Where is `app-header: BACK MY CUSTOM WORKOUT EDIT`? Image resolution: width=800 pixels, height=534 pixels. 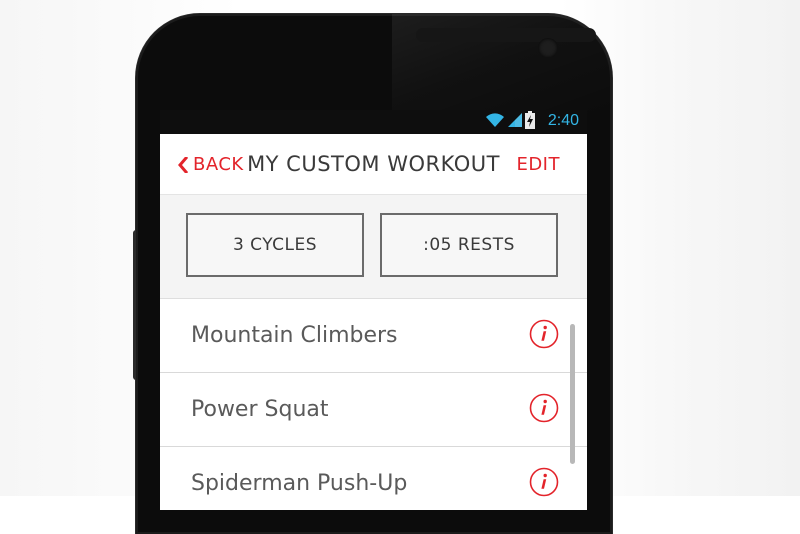 app-header: BACK MY CUSTOM WORKOUT EDIT is located at coordinates (373, 164).